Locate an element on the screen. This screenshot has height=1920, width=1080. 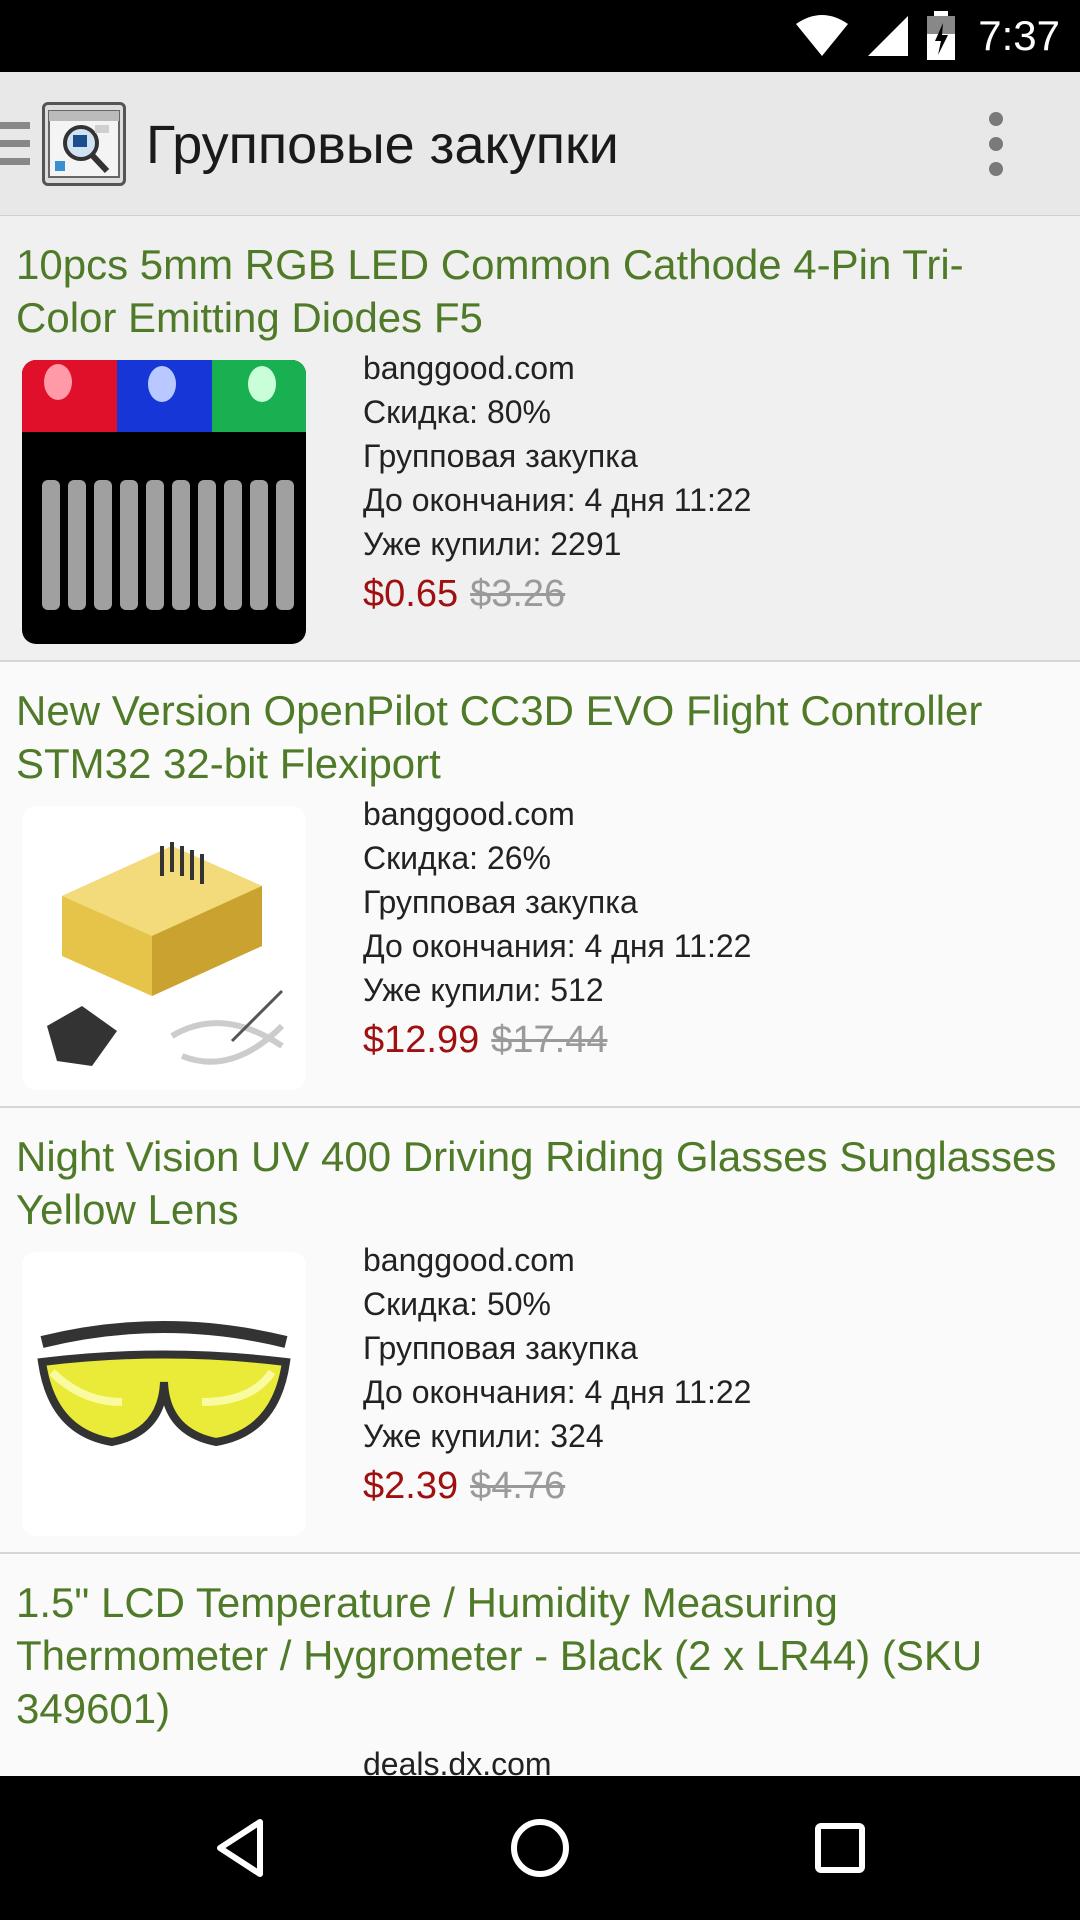
status-time: 7:37 is located at coordinates (1019, 35).